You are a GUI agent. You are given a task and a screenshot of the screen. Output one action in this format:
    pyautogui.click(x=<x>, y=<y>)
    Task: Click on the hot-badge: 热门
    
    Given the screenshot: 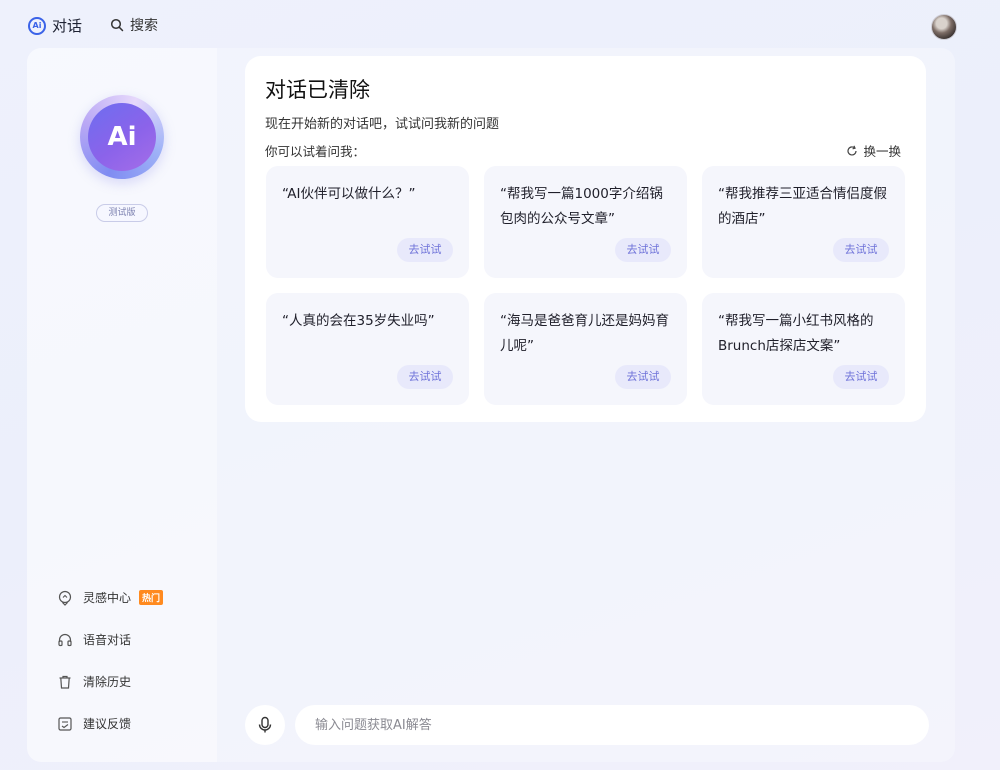 What is the action you would take?
    pyautogui.click(x=151, y=597)
    